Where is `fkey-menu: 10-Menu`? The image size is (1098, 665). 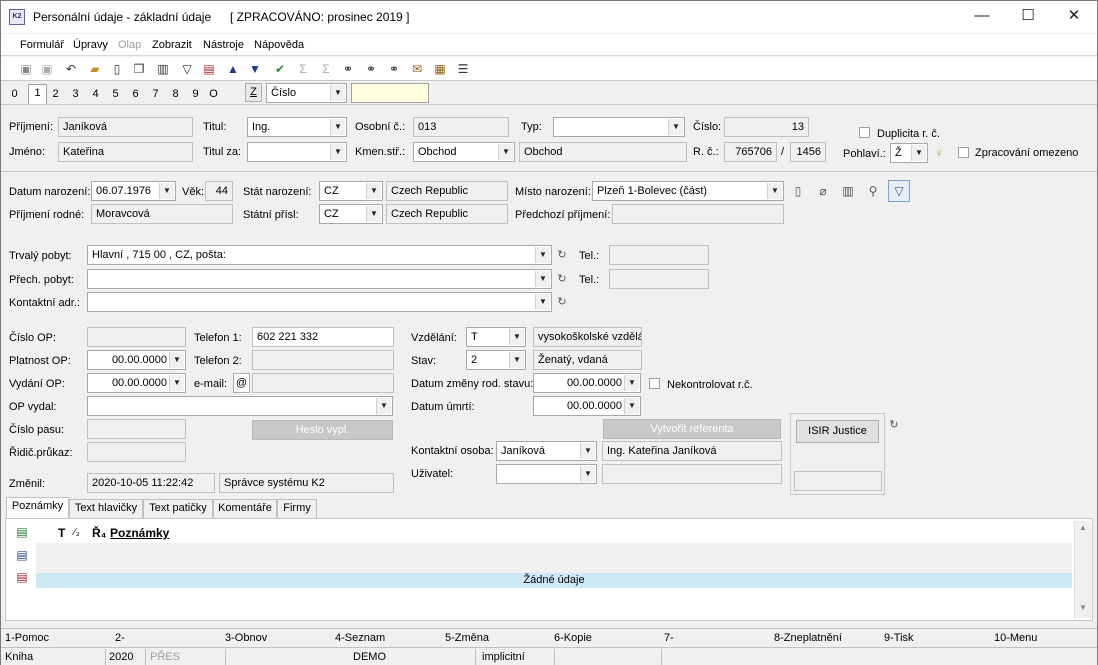
fkey-menu: 10-Menu is located at coordinates (1015, 638).